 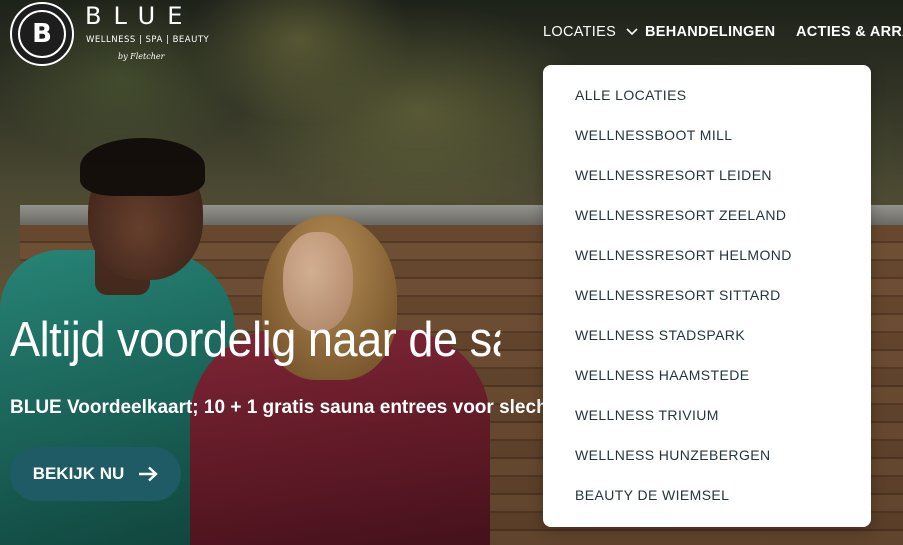 I want to click on nav-item-locaties: LOCATIES, so click(x=590, y=32).